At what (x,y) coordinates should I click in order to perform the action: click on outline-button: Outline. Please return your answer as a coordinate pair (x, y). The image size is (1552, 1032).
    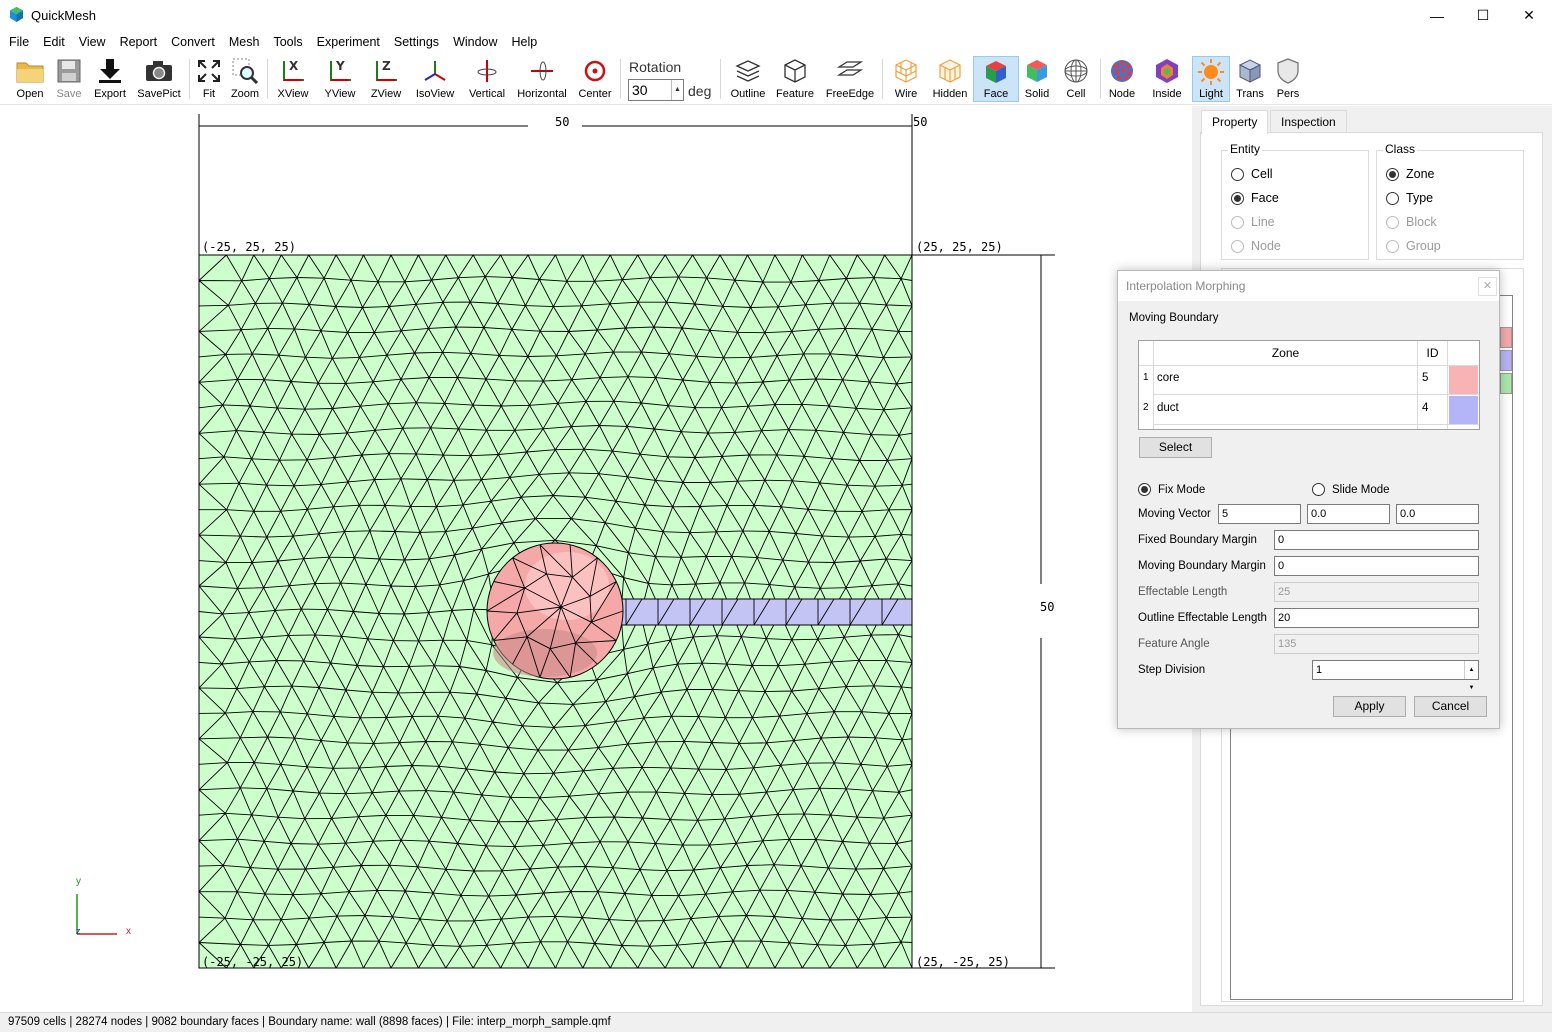
    Looking at the image, I should click on (748, 79).